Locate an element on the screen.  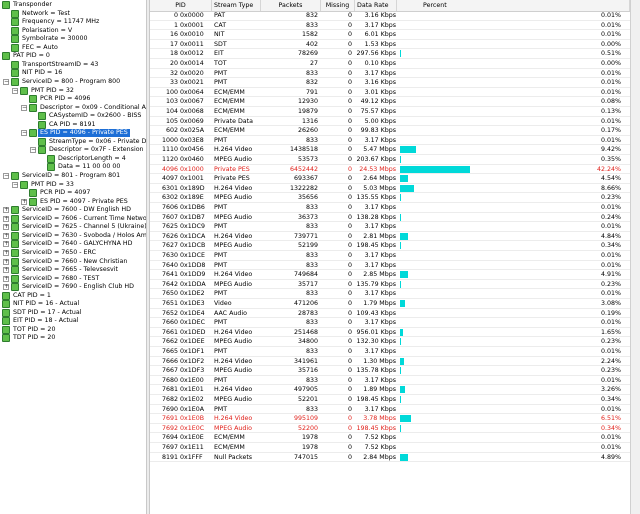
table-row: 7694 0x1E0E ECM/EMM 1978 0 7.52 Kbps 0.01% is located at coordinates (390, 438).